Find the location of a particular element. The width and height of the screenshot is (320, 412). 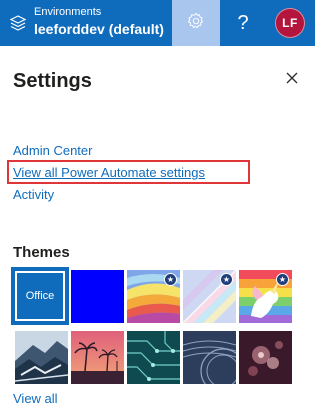

view-all-themes-link: View all is located at coordinates (35, 398).